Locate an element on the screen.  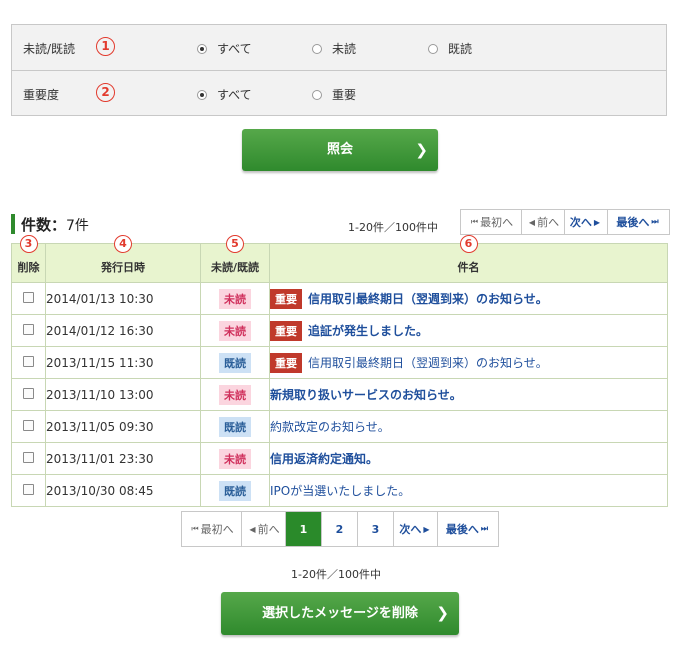
radio-unread-label: 未読 is located at coordinates (344, 49).